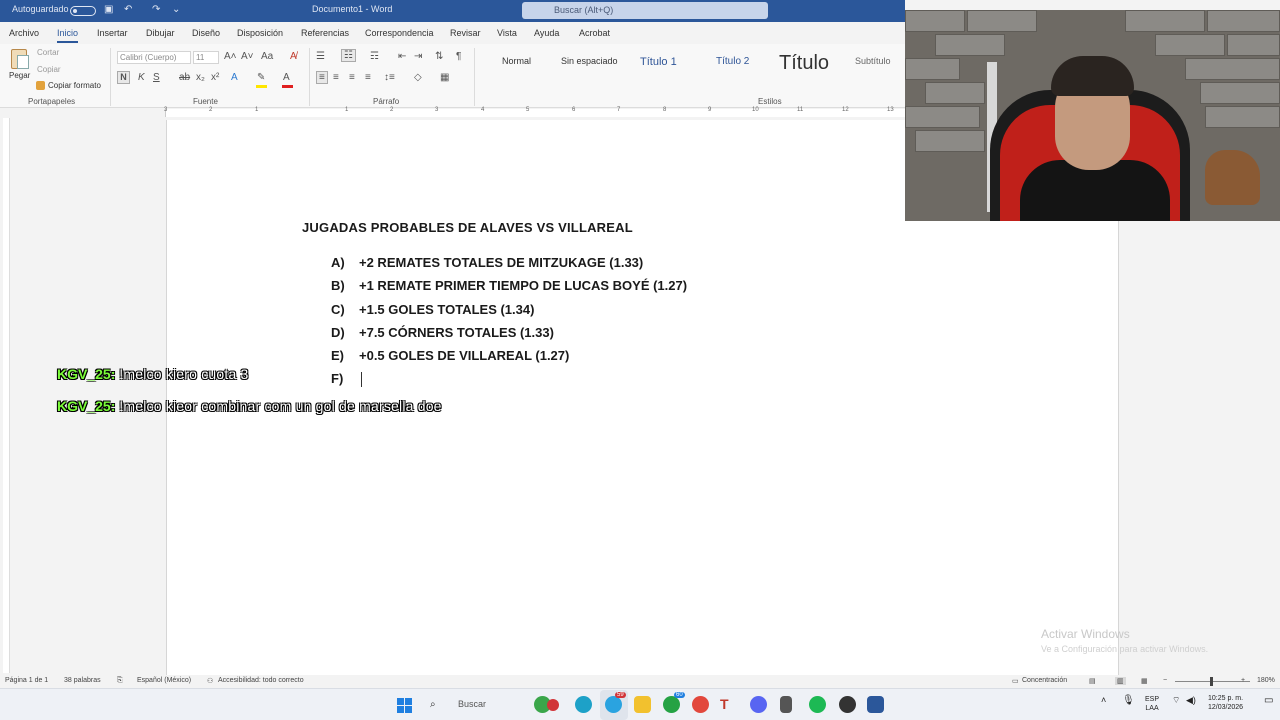  Describe the element at coordinates (1165, 680) in the screenshot. I see `zoom-out-icon: −` at that location.